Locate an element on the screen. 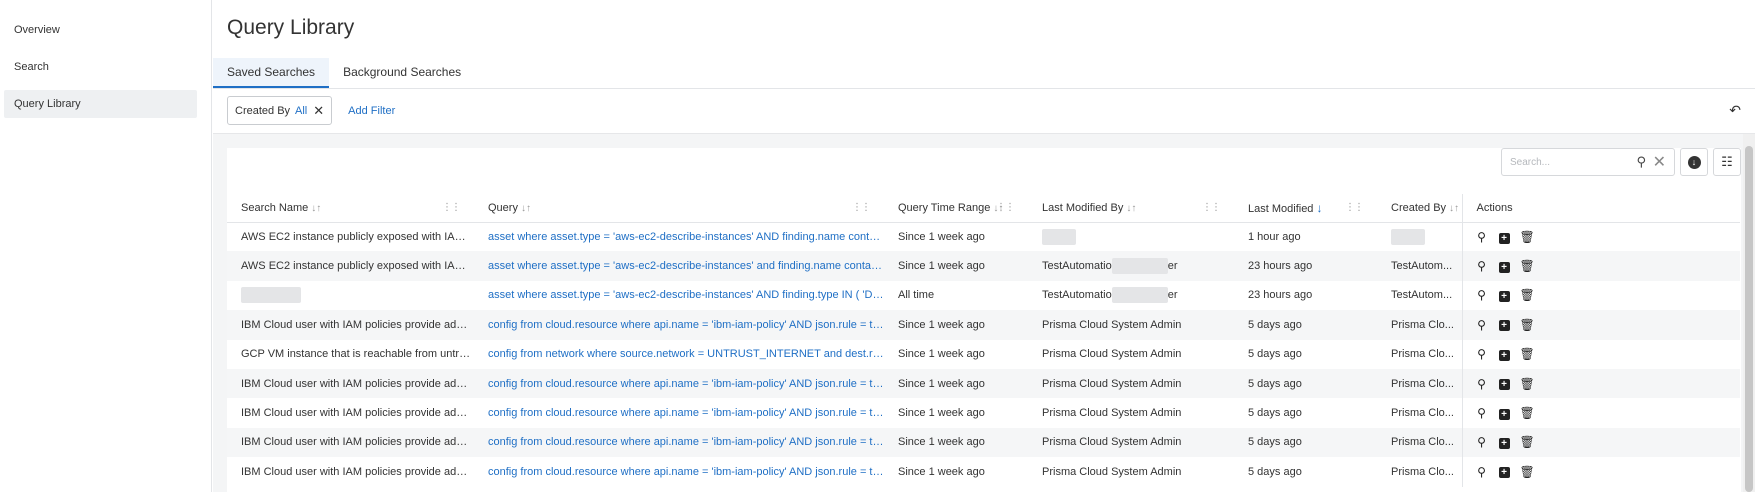 The image size is (1755, 492). column-header-last-modified-by: Last Modified By ↓↑ ⋮⋮ is located at coordinates (1131, 208).